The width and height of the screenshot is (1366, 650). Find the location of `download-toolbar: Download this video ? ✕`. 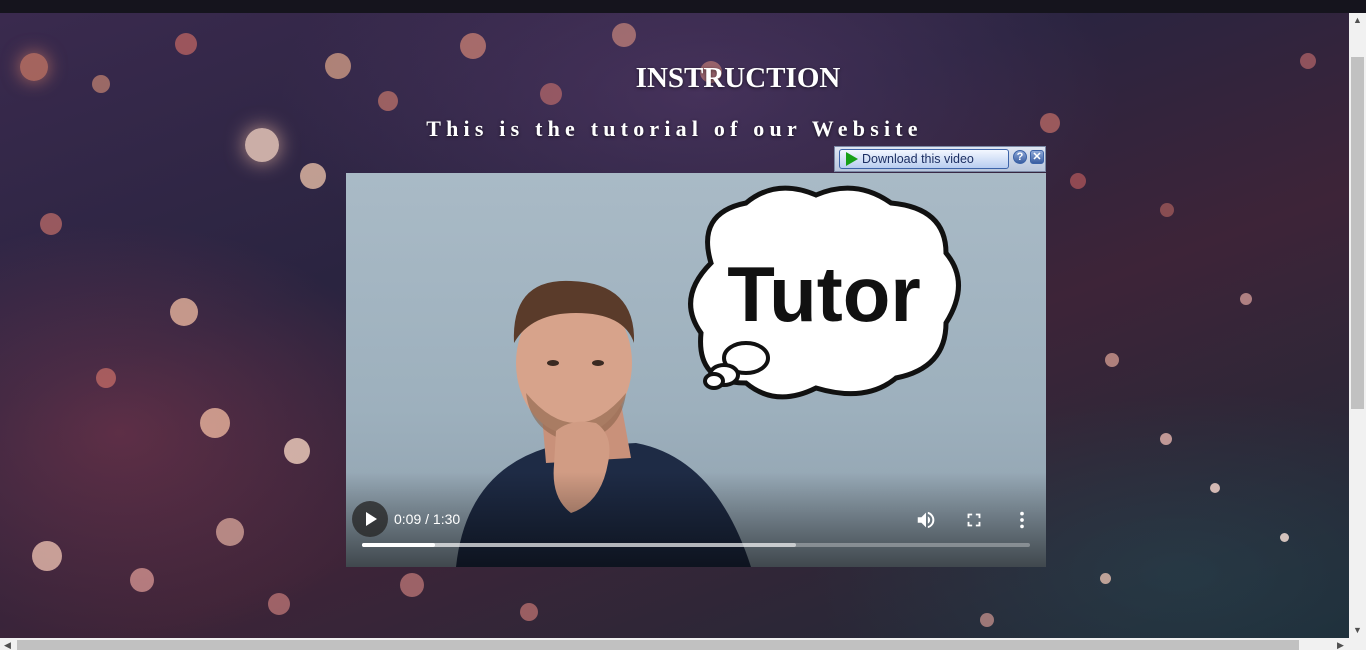

download-toolbar: Download this video ? ✕ is located at coordinates (940, 159).